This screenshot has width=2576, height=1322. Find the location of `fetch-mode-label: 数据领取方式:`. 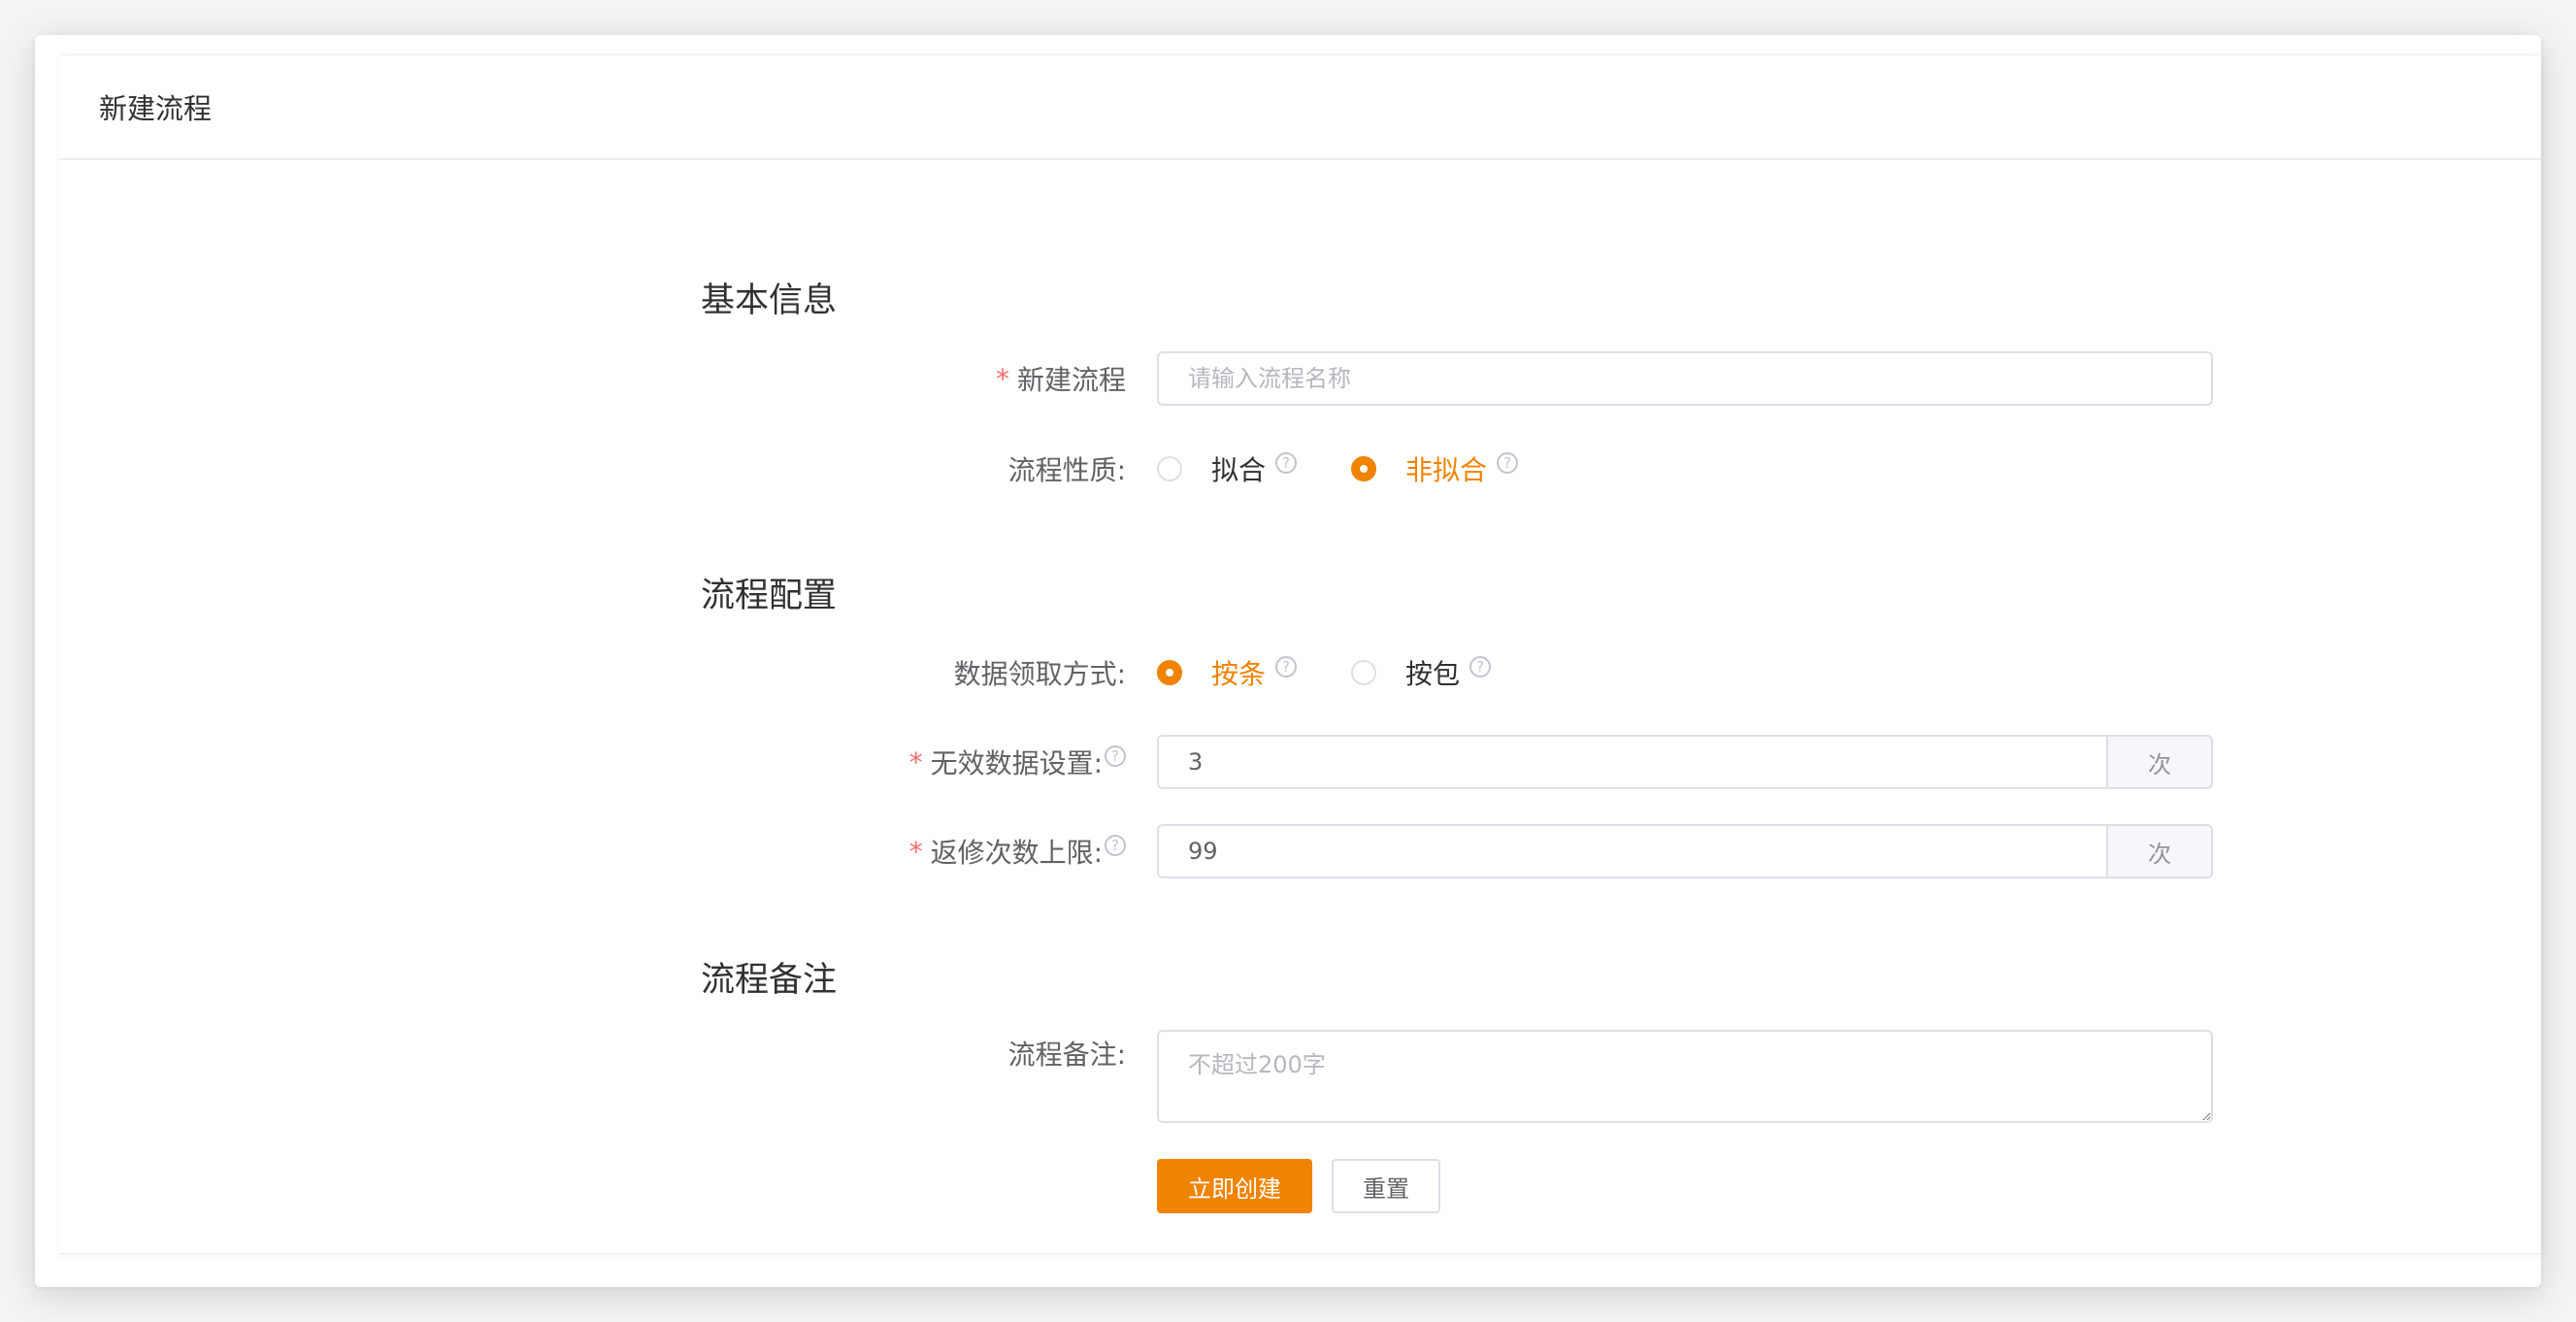

fetch-mode-label: 数据领取方式: is located at coordinates (1039, 674).